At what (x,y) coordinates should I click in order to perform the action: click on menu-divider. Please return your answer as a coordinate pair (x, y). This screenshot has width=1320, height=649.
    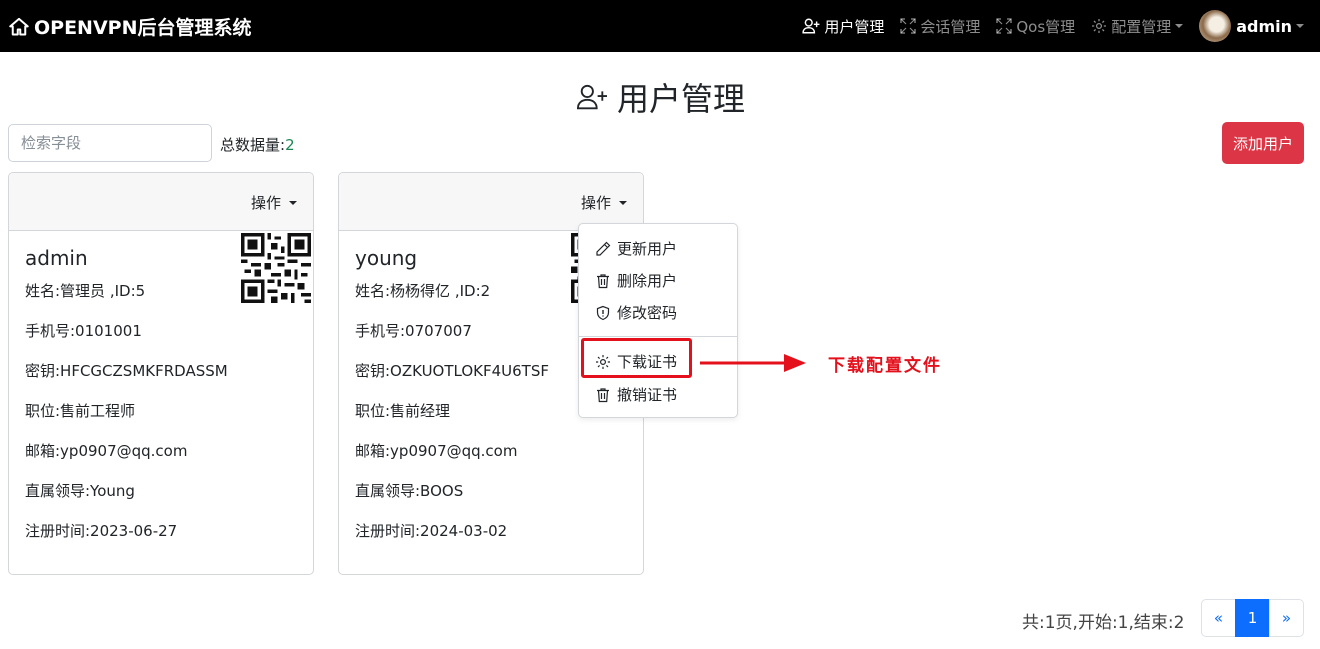
    Looking at the image, I should click on (658, 336).